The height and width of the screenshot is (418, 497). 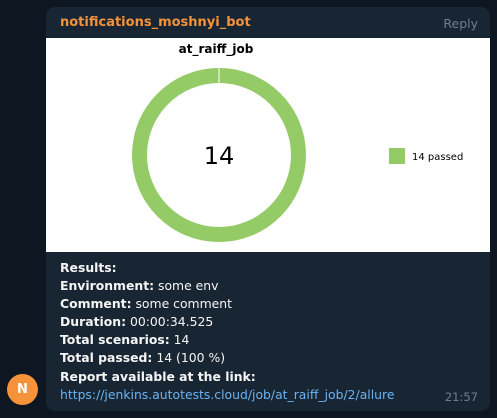 I want to click on results-heading: Results:, so click(x=270, y=268).